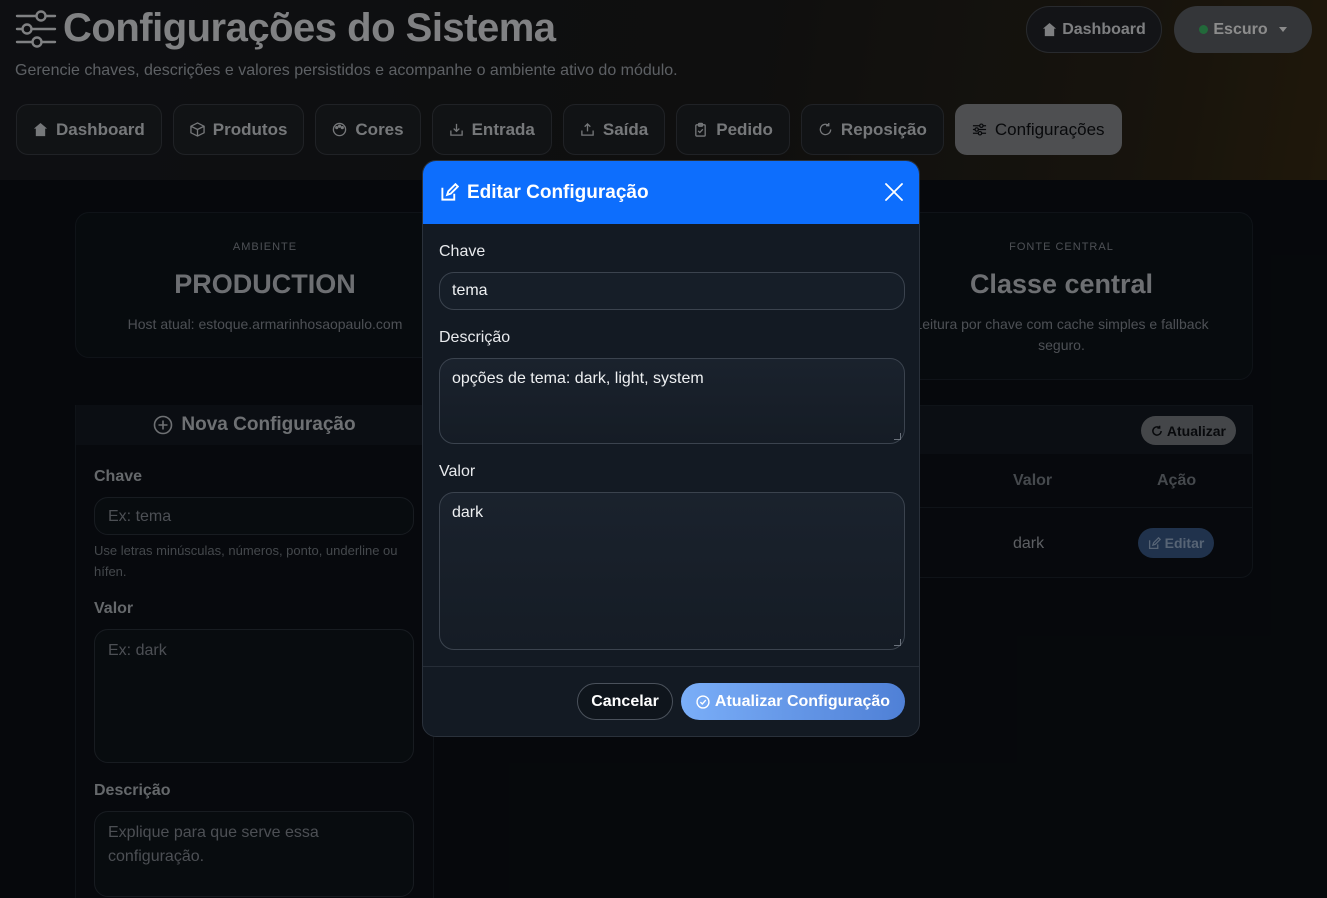 This screenshot has width=1327, height=898. Describe the element at coordinates (672, 401) in the screenshot. I see `modal-descricao-textarea: opções de tema: dark, light, system` at that location.